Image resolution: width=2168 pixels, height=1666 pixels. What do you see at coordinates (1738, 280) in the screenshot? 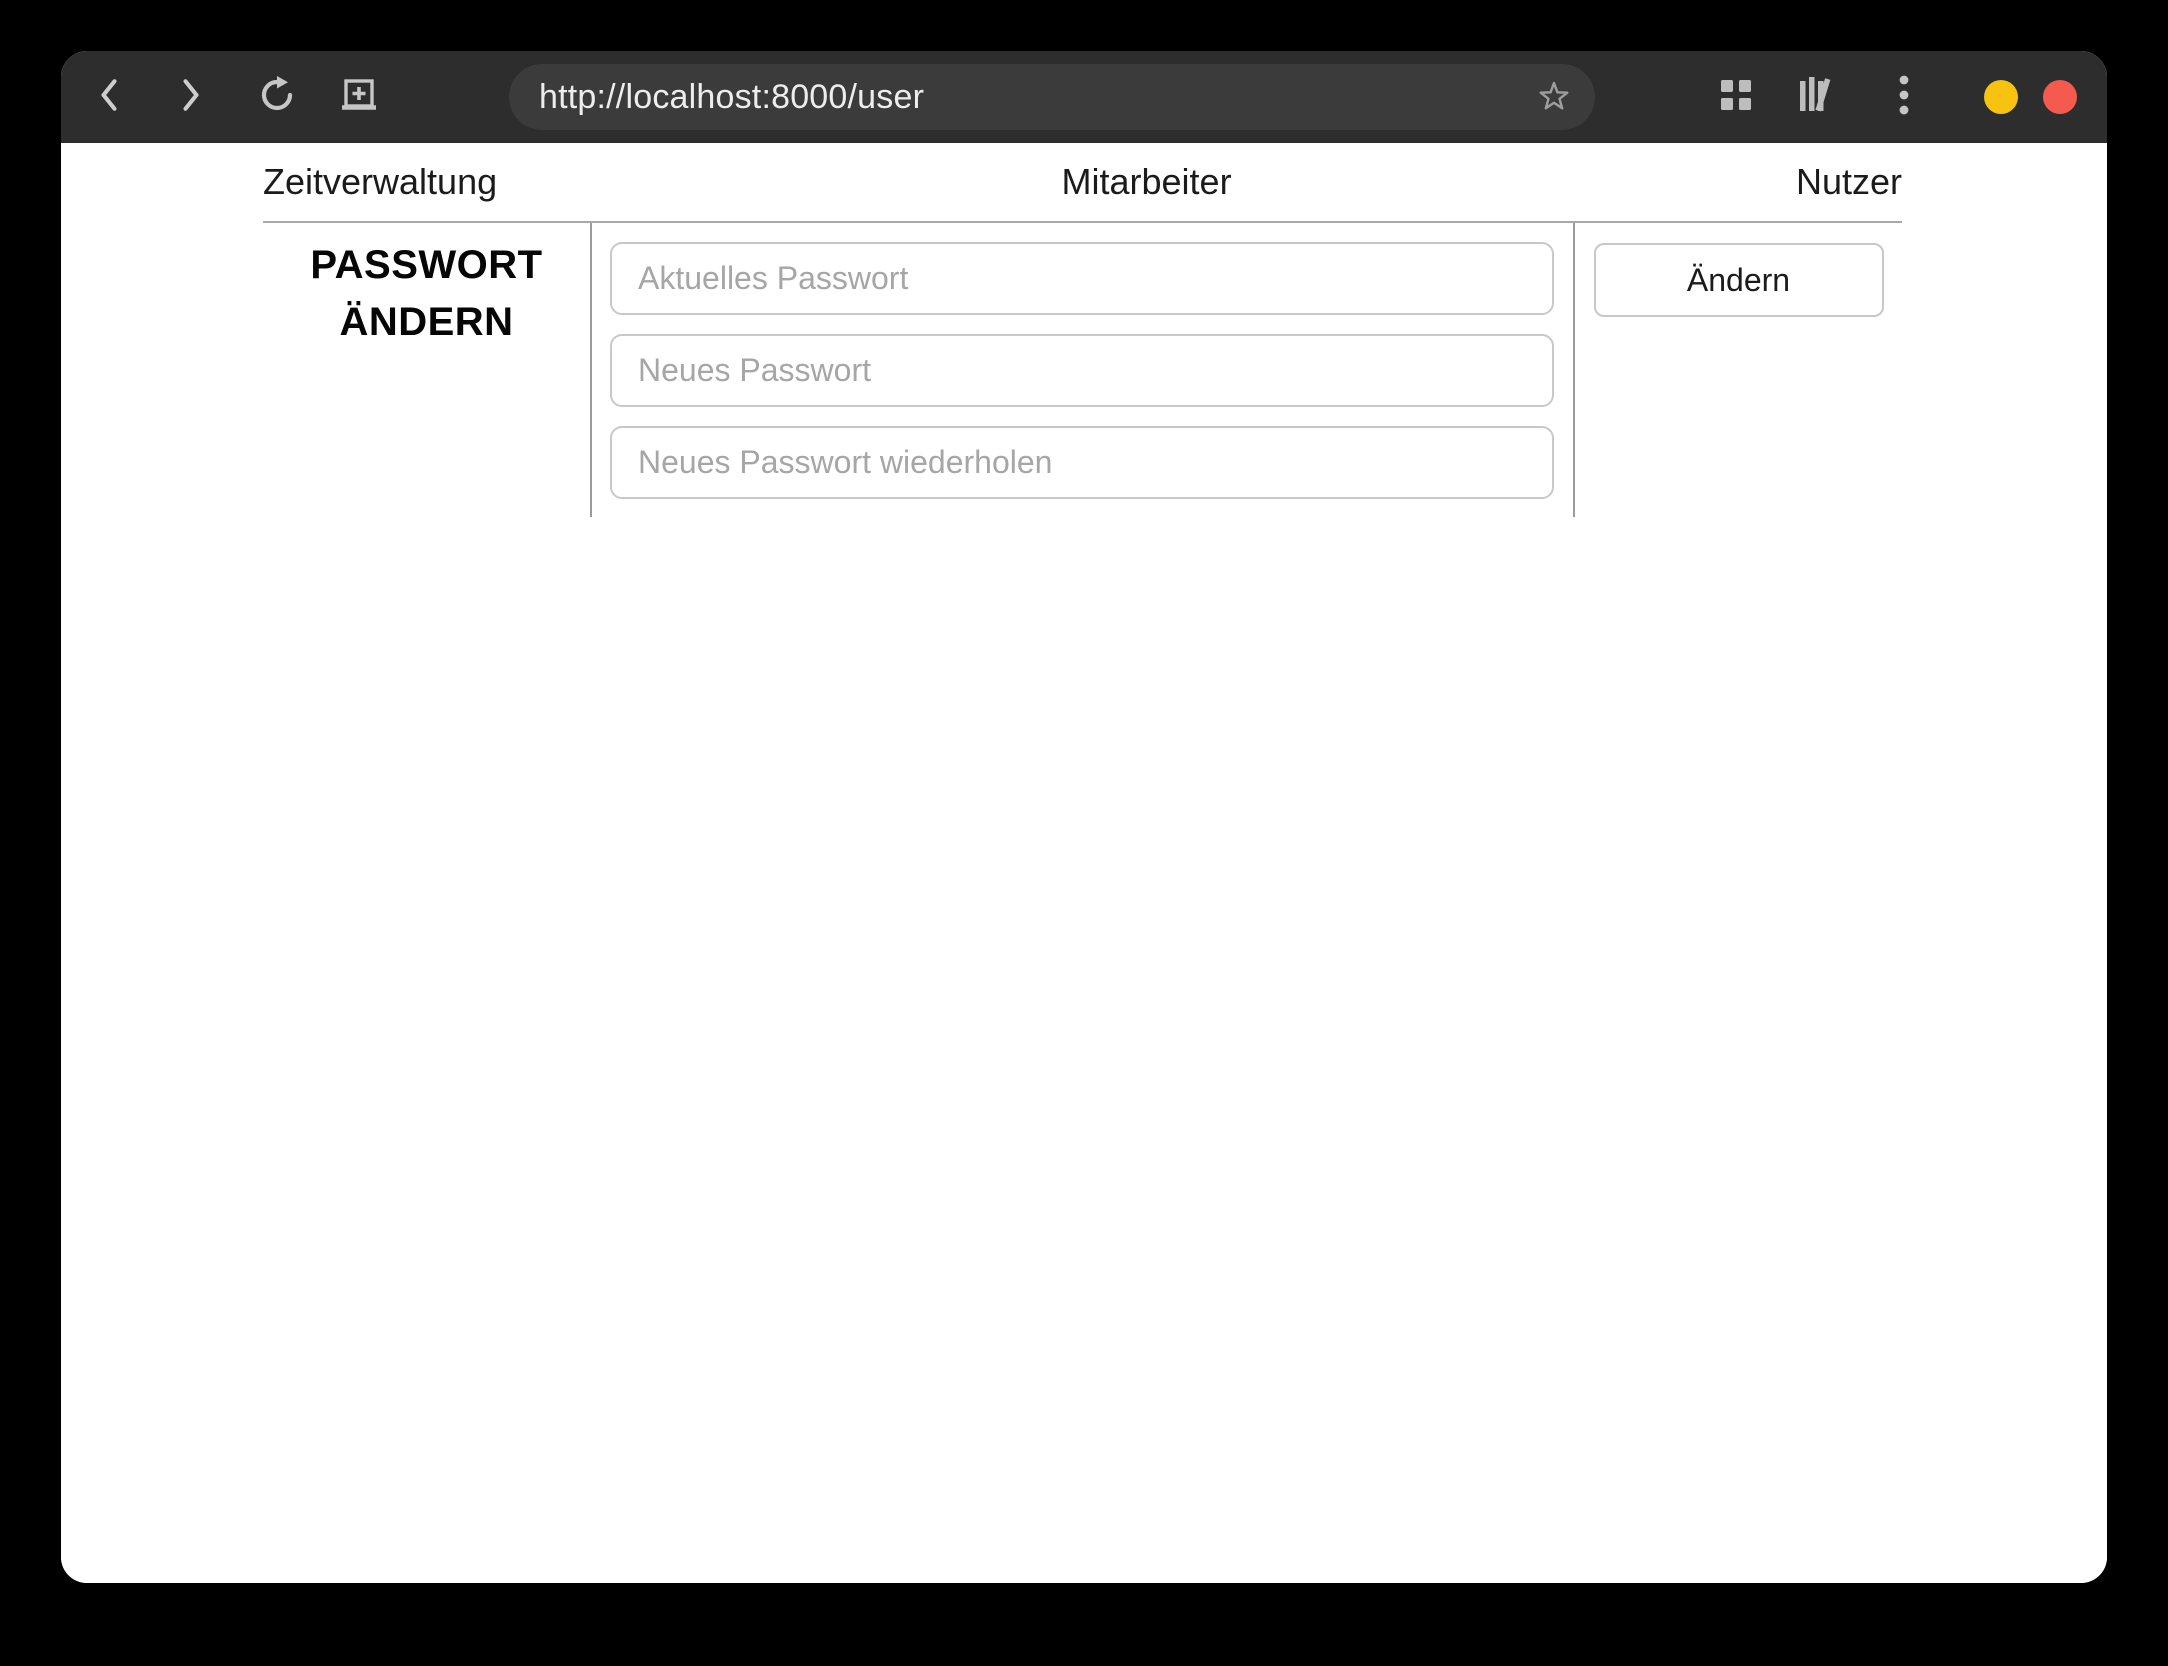
I see `change-password-button: Ändern` at bounding box center [1738, 280].